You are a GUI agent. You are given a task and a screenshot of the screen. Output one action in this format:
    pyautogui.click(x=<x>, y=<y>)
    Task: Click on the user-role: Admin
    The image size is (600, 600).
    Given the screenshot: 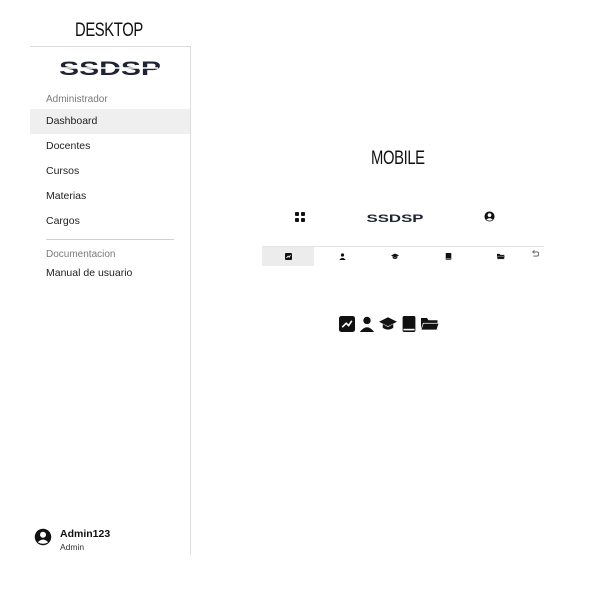 What is the action you would take?
    pyautogui.click(x=72, y=547)
    